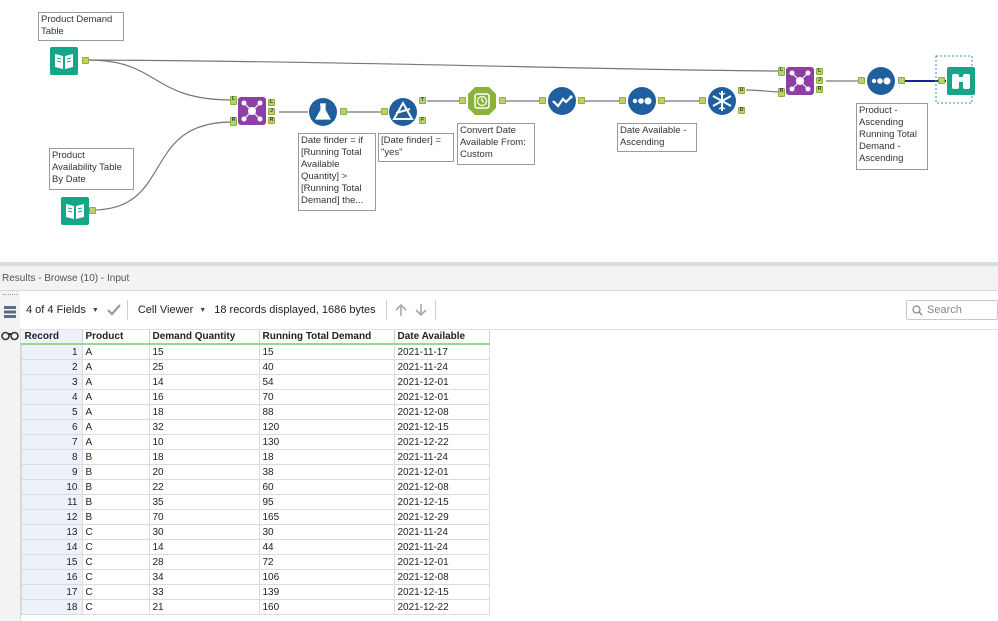 Image resolution: width=998 pixels, height=621 pixels. I want to click on join-r-output: R, so click(271, 120).